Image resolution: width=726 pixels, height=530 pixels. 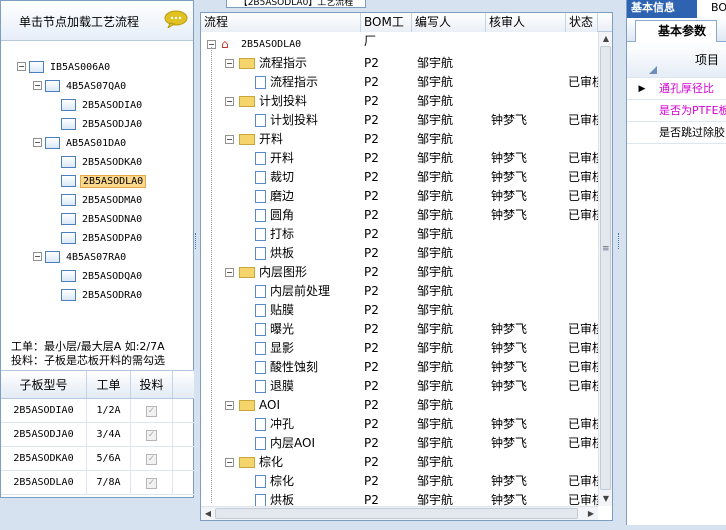 What do you see at coordinates (96, 218) in the screenshot?
I see `tree-node: 2B5ASODNA0` at bounding box center [96, 218].